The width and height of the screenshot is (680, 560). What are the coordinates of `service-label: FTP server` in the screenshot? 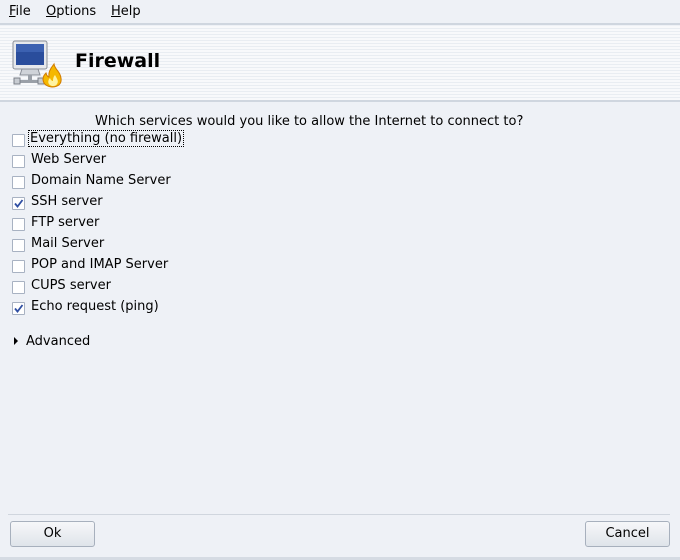 It's located at (65, 222).